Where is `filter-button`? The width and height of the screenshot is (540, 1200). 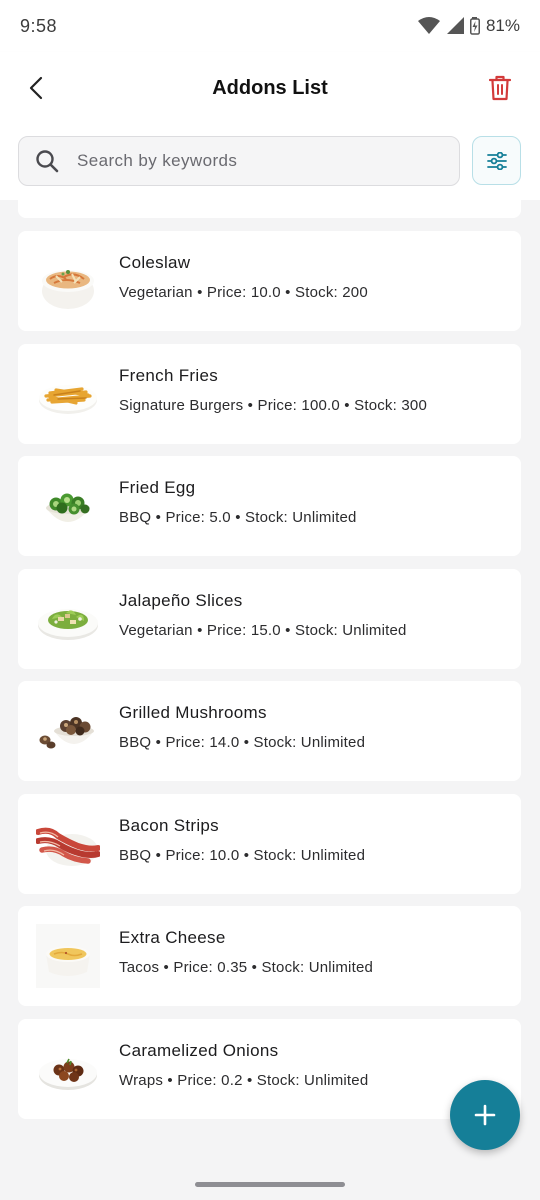
filter-button is located at coordinates (496, 160).